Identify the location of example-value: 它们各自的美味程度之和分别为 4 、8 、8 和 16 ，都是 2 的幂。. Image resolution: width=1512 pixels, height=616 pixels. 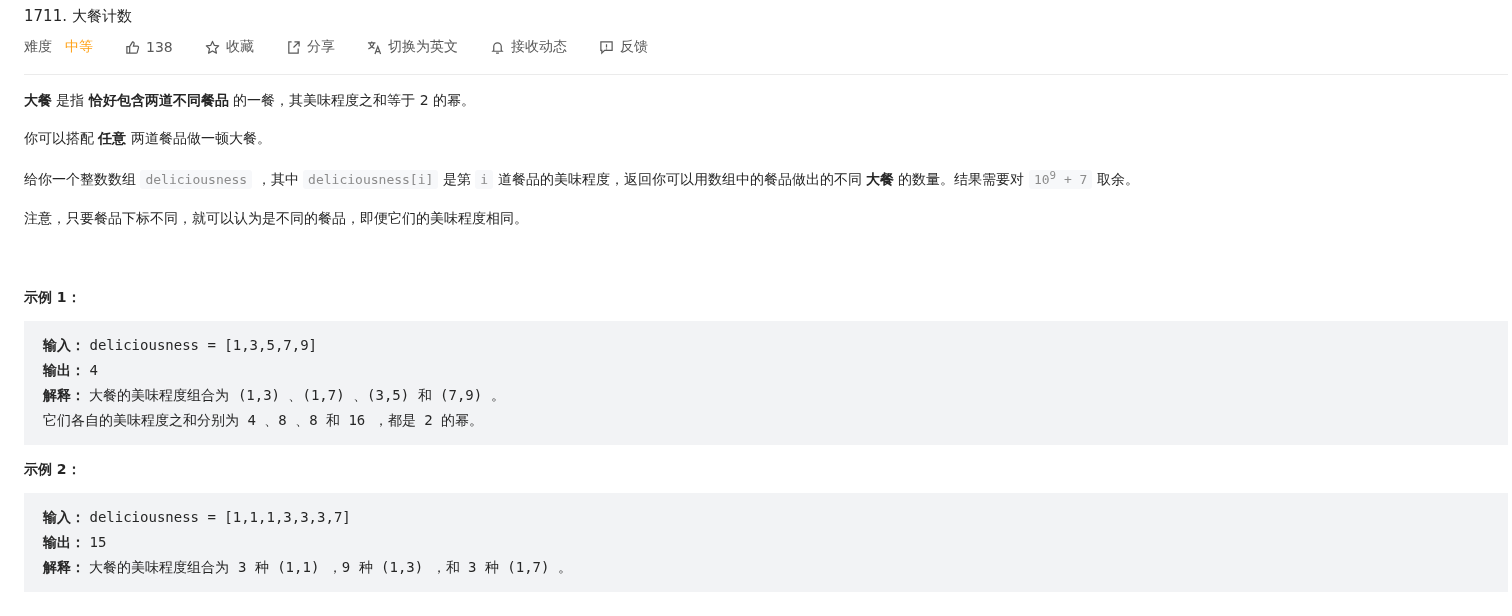
(263, 420).